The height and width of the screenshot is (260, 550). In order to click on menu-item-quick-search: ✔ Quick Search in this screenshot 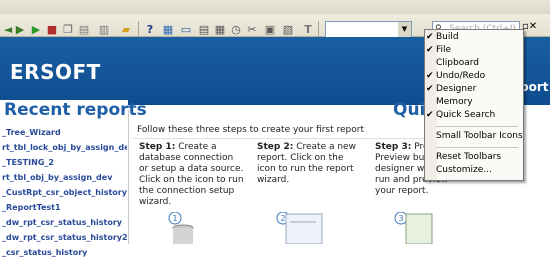, I will do `click(473, 115)`.